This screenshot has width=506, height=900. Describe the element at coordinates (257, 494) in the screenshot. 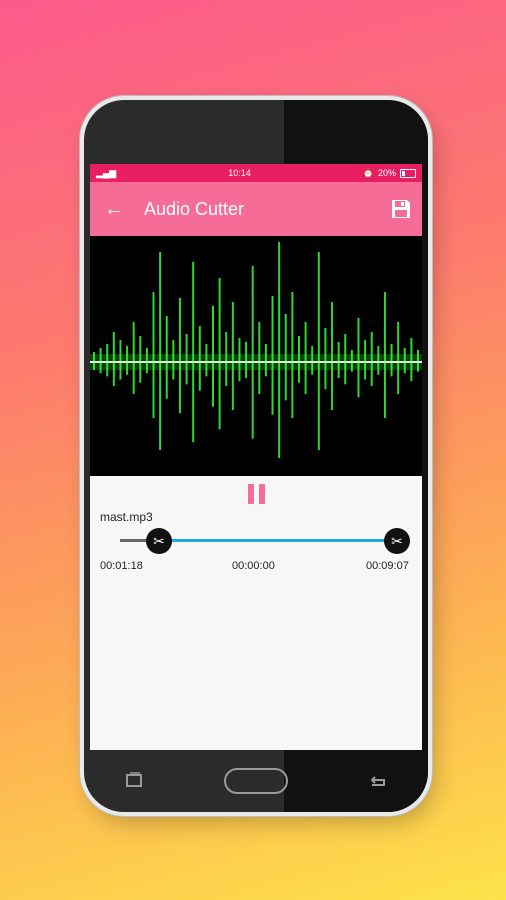

I see `pause-button` at that location.